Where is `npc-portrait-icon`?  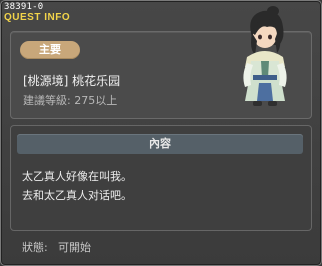 npc-portrait-icon is located at coordinates (265, 56).